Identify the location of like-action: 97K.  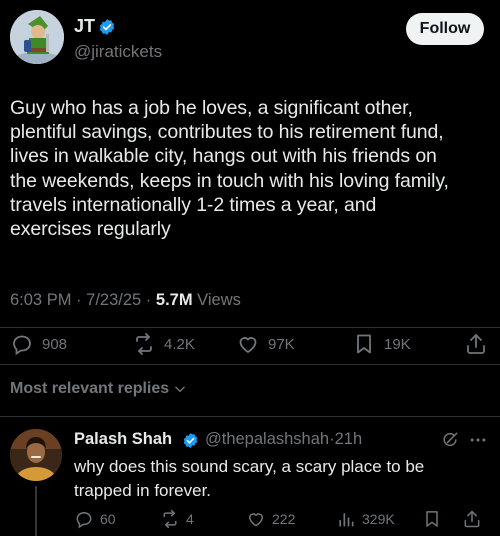
(265, 344).